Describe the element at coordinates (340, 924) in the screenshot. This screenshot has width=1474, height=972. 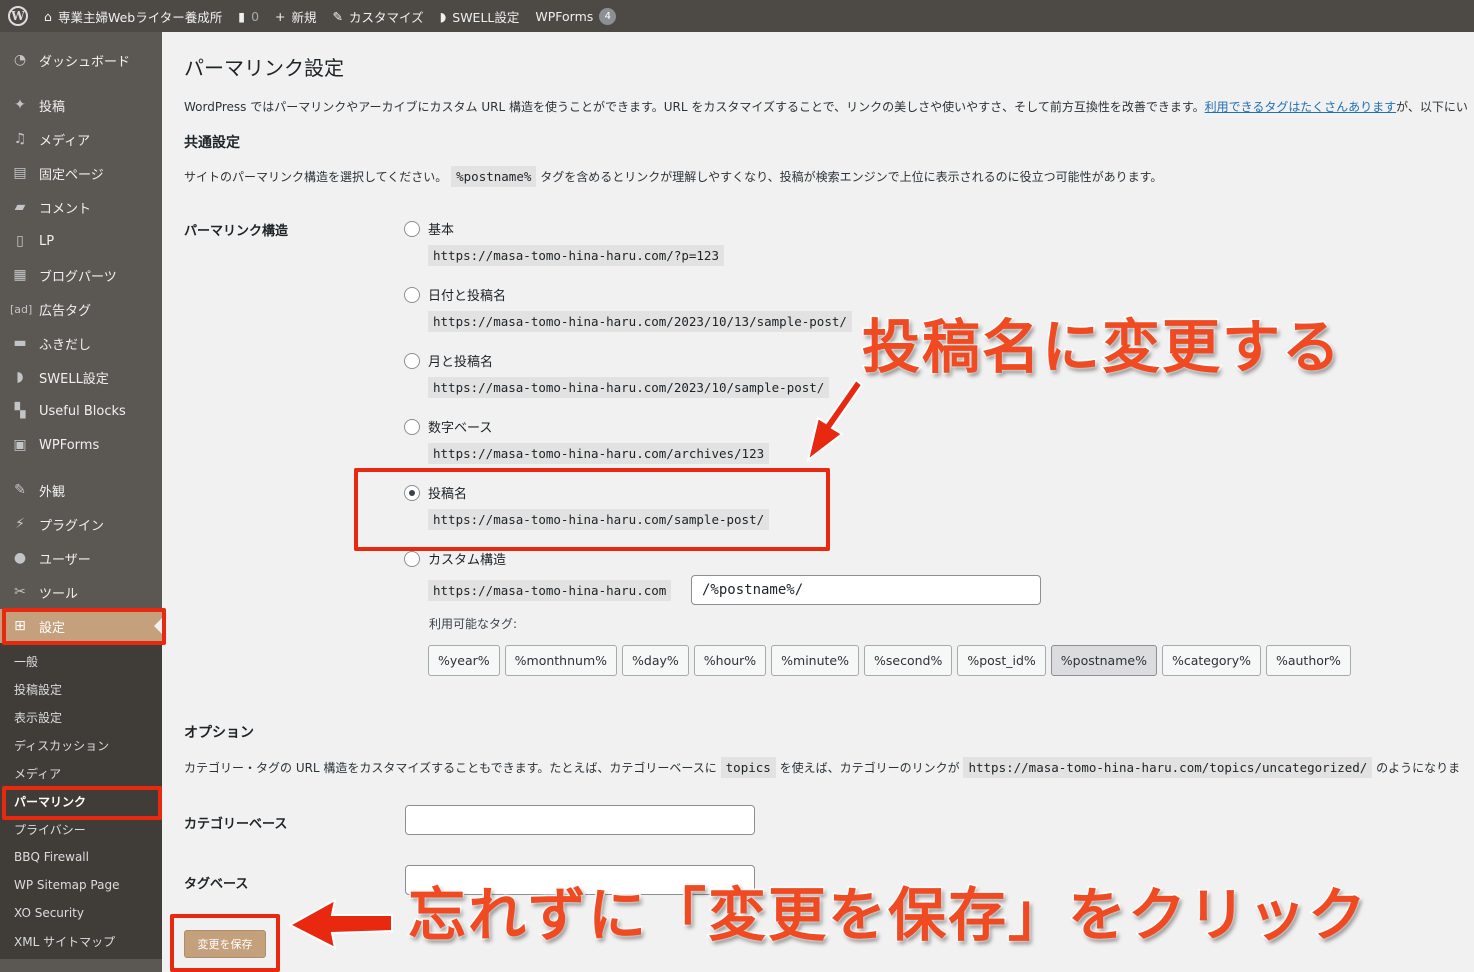
I see `arrow-to-save` at that location.